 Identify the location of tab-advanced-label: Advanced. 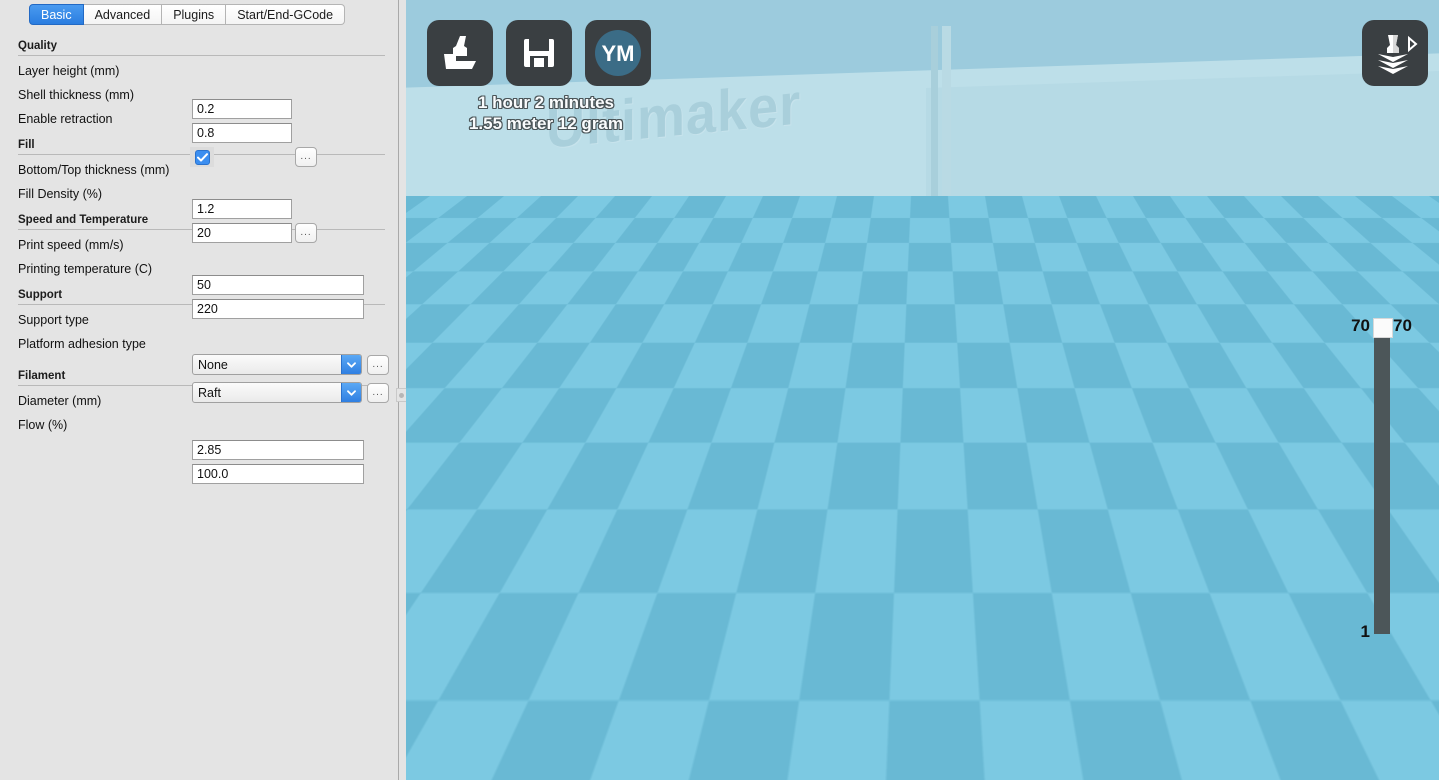
(122, 14).